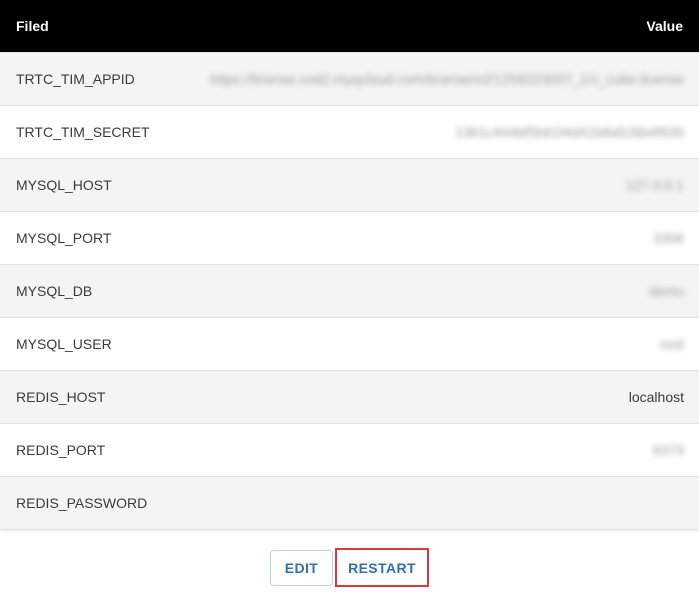 Image resolution: width=699 pixels, height=602 pixels. I want to click on row-field-name: MYSQL_PORT, so click(64, 238).